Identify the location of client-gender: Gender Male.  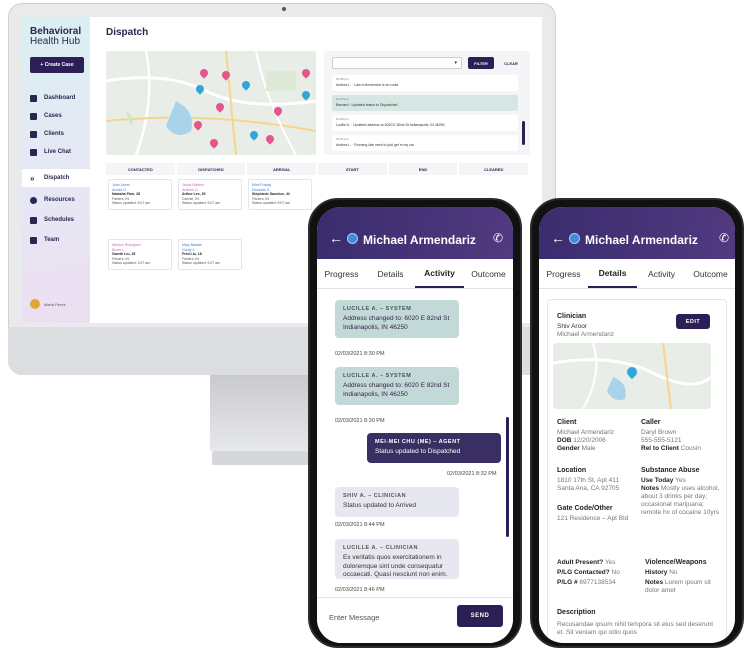
(576, 449).